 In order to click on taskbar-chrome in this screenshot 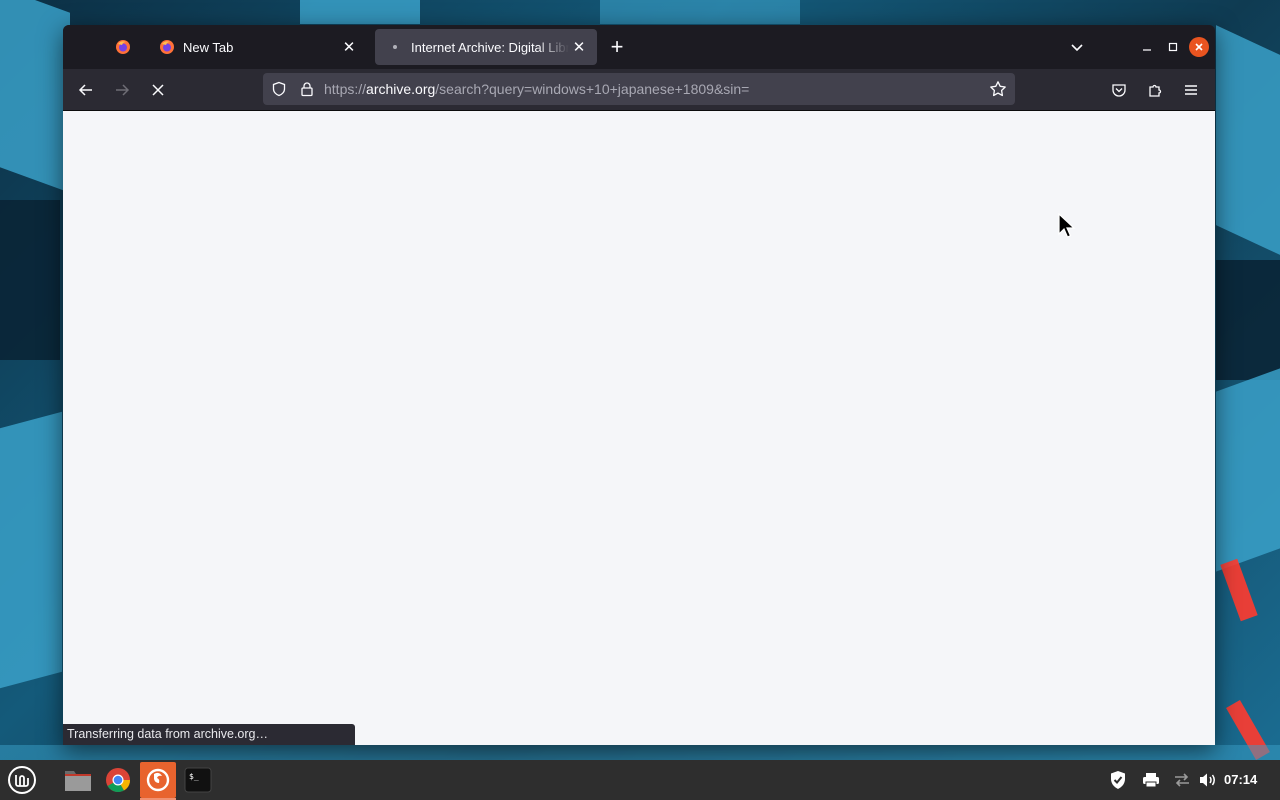, I will do `click(118, 780)`.